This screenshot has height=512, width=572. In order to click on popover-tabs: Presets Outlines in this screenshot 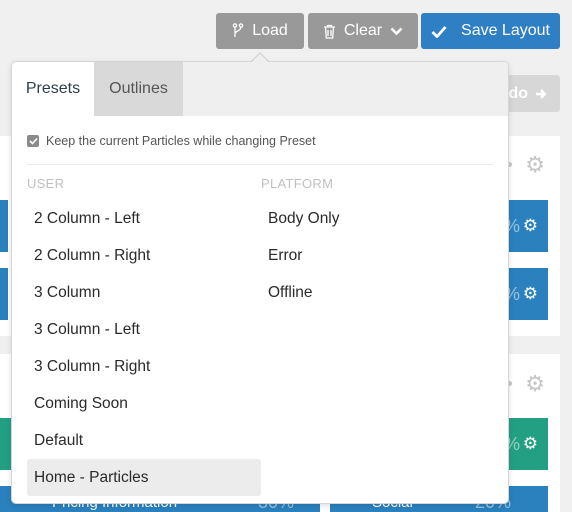, I will do `click(260, 89)`.